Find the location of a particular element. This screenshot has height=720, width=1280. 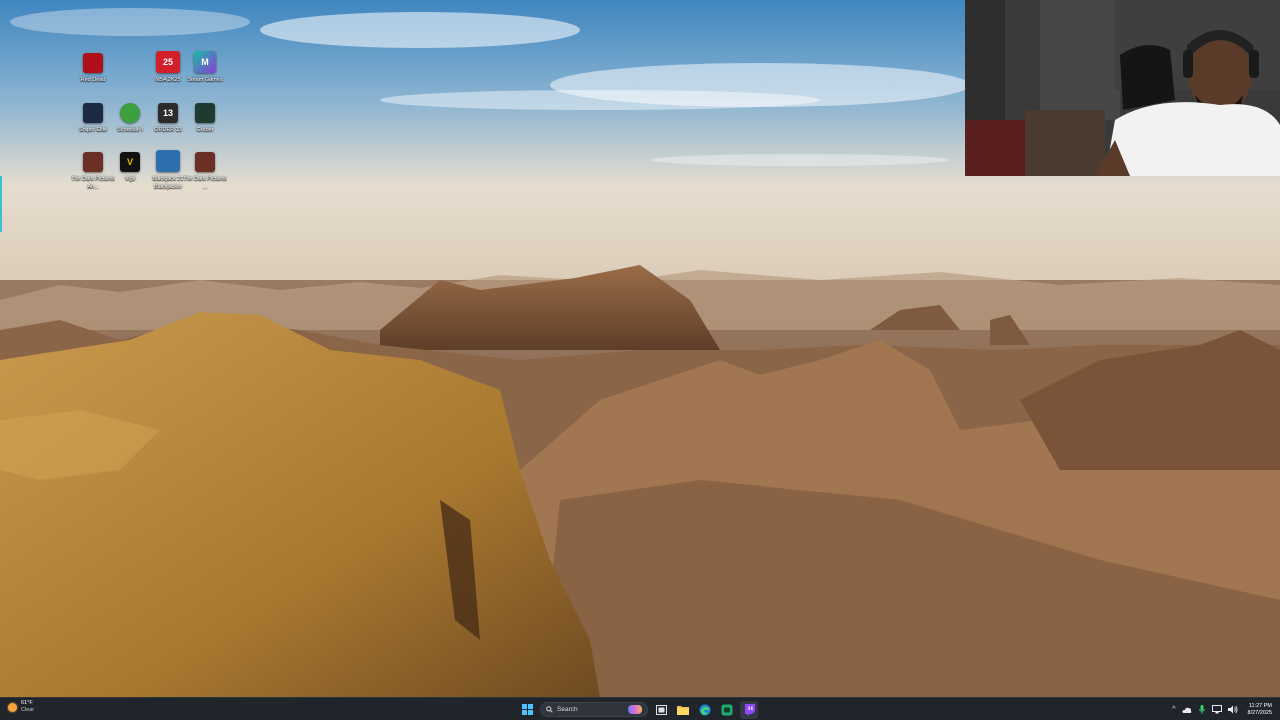

edge-icon is located at coordinates (705, 709).